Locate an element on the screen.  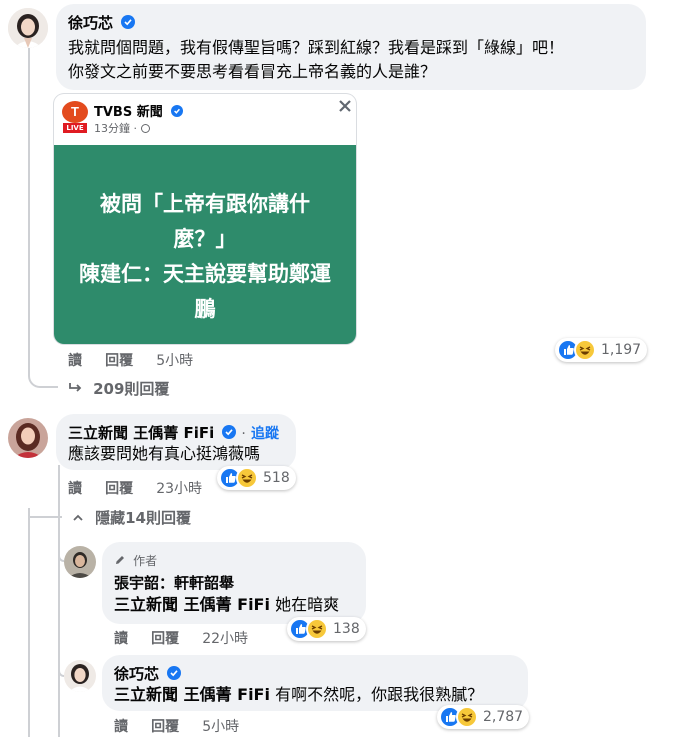
reaction-summary: 2,787 is located at coordinates (483, 717).